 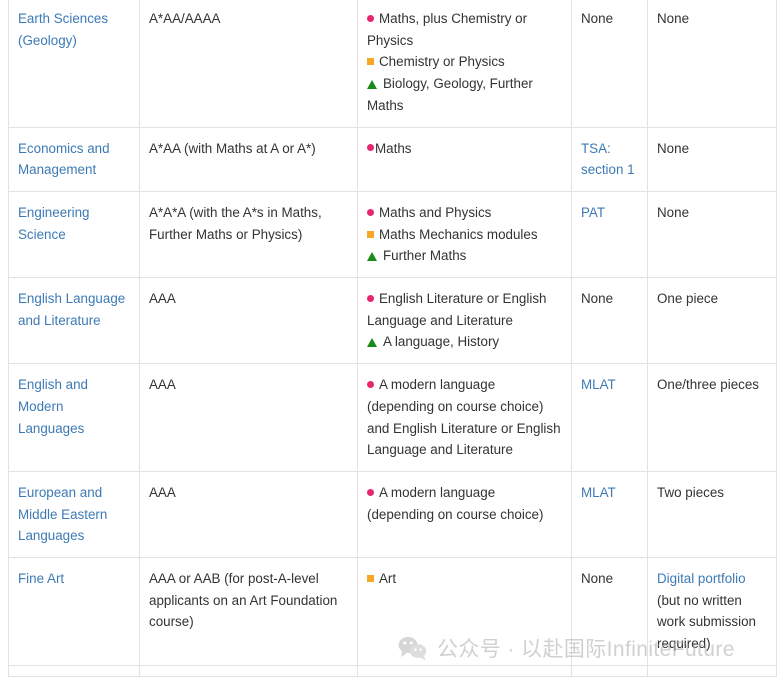 What do you see at coordinates (712, 417) in the screenshot?
I see `cell-written-work: One/three pieces` at bounding box center [712, 417].